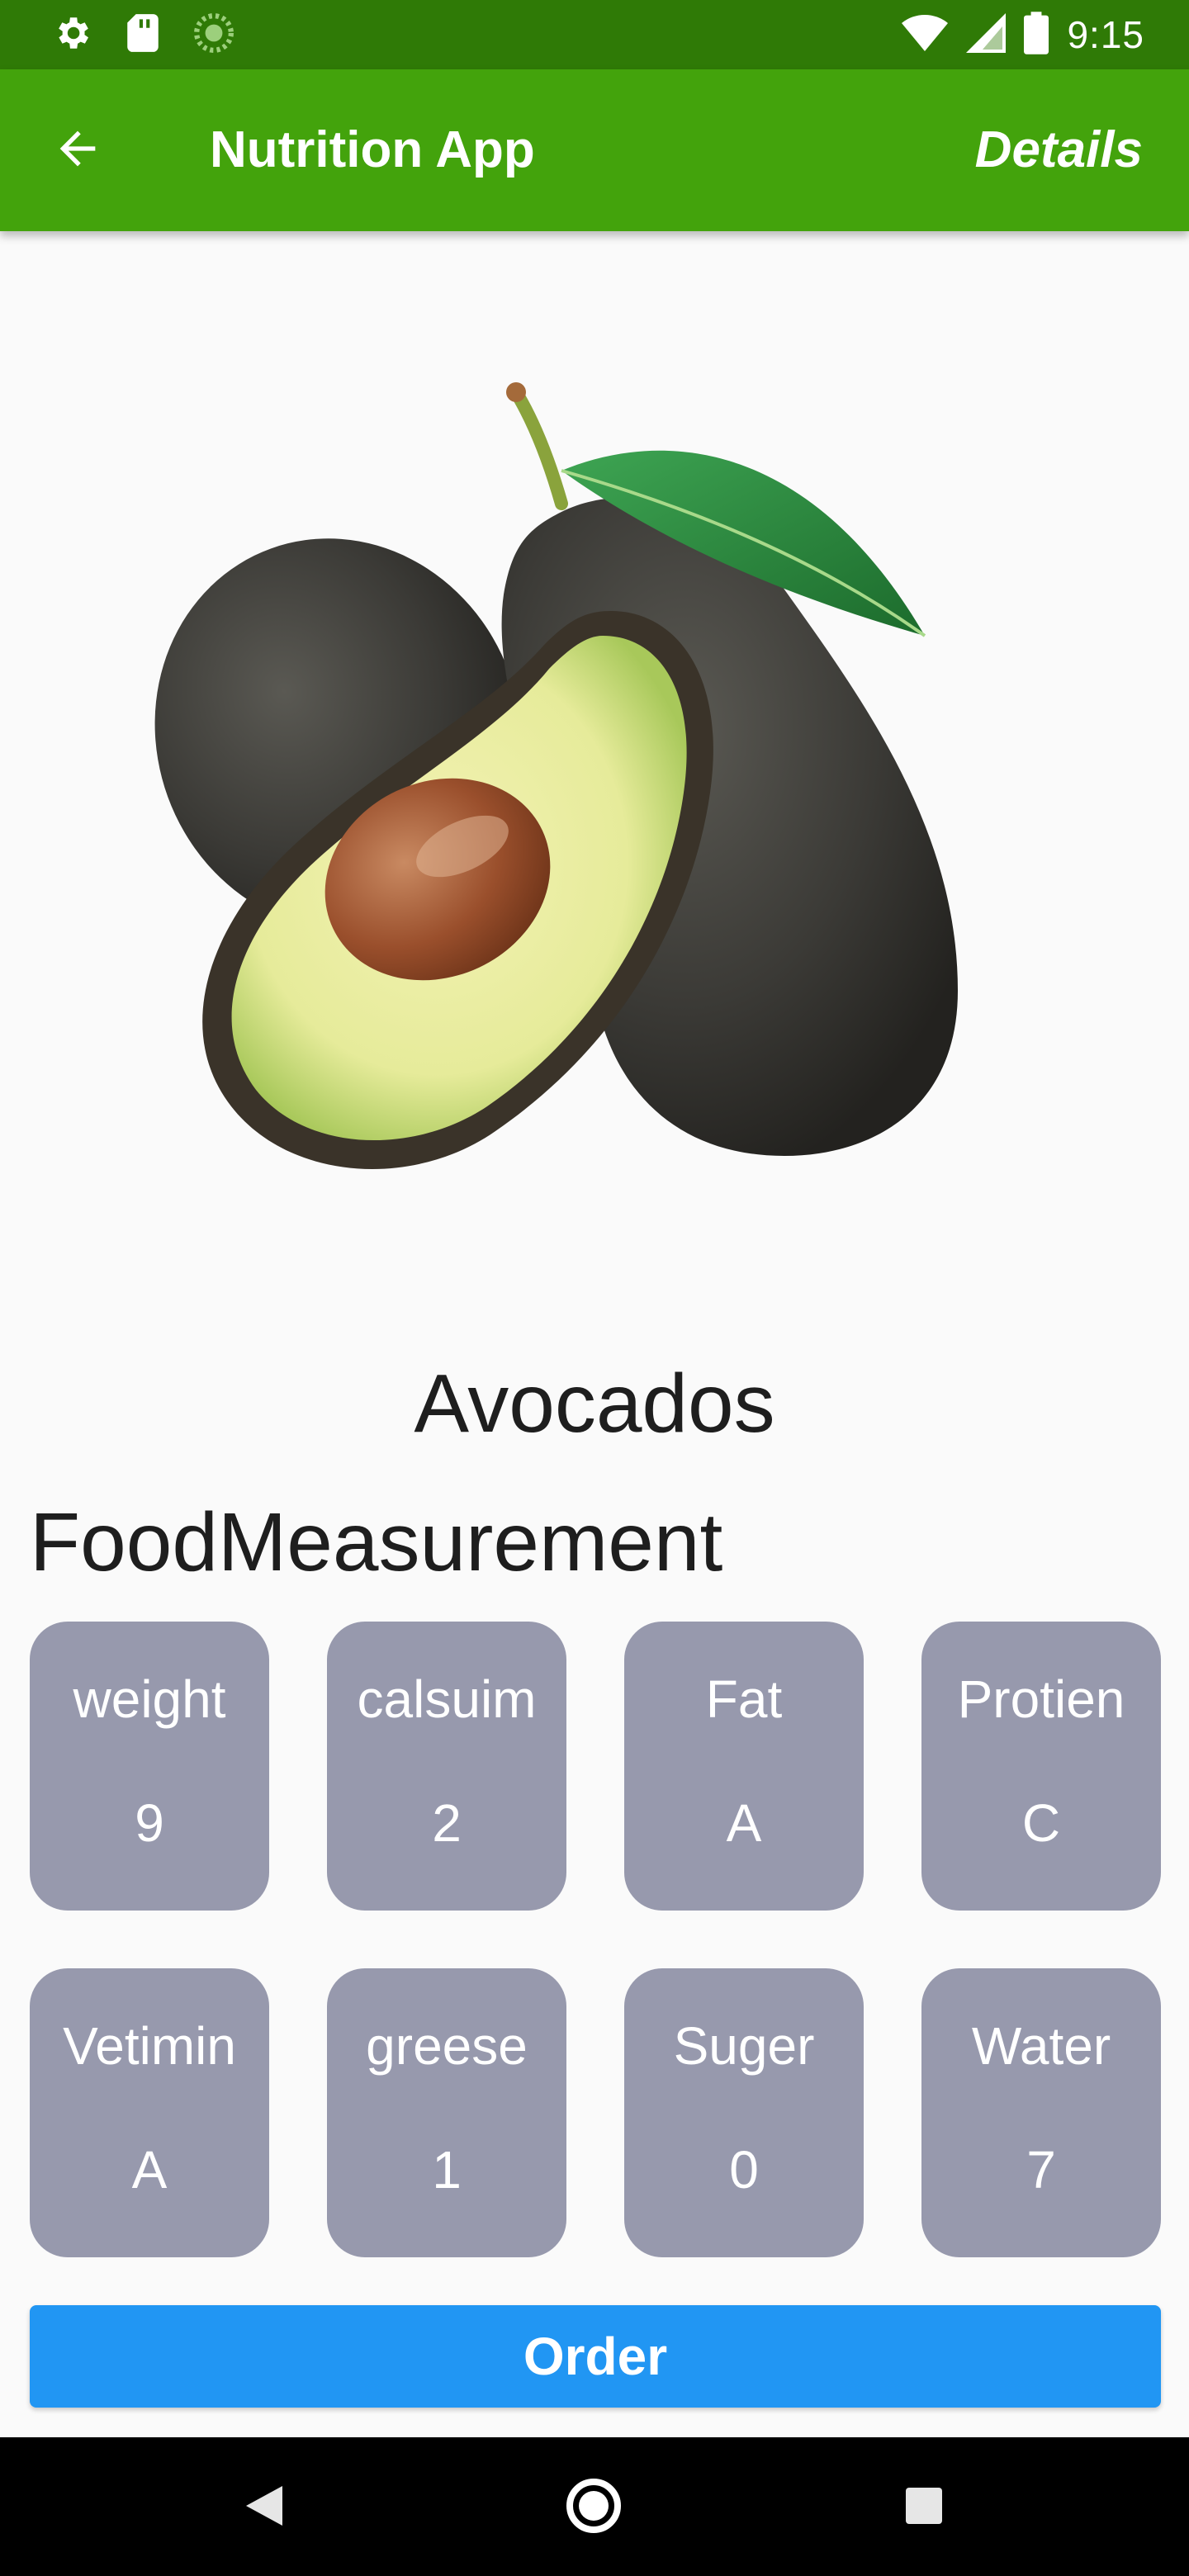 The width and height of the screenshot is (1189, 2576). I want to click on nutrient-value: 9, so click(149, 1823).